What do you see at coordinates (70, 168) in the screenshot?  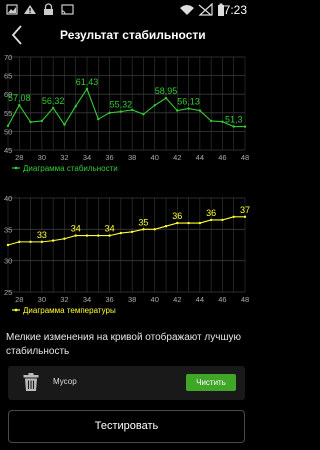 I see `legend-label: Диаграмма стабильности` at bounding box center [70, 168].